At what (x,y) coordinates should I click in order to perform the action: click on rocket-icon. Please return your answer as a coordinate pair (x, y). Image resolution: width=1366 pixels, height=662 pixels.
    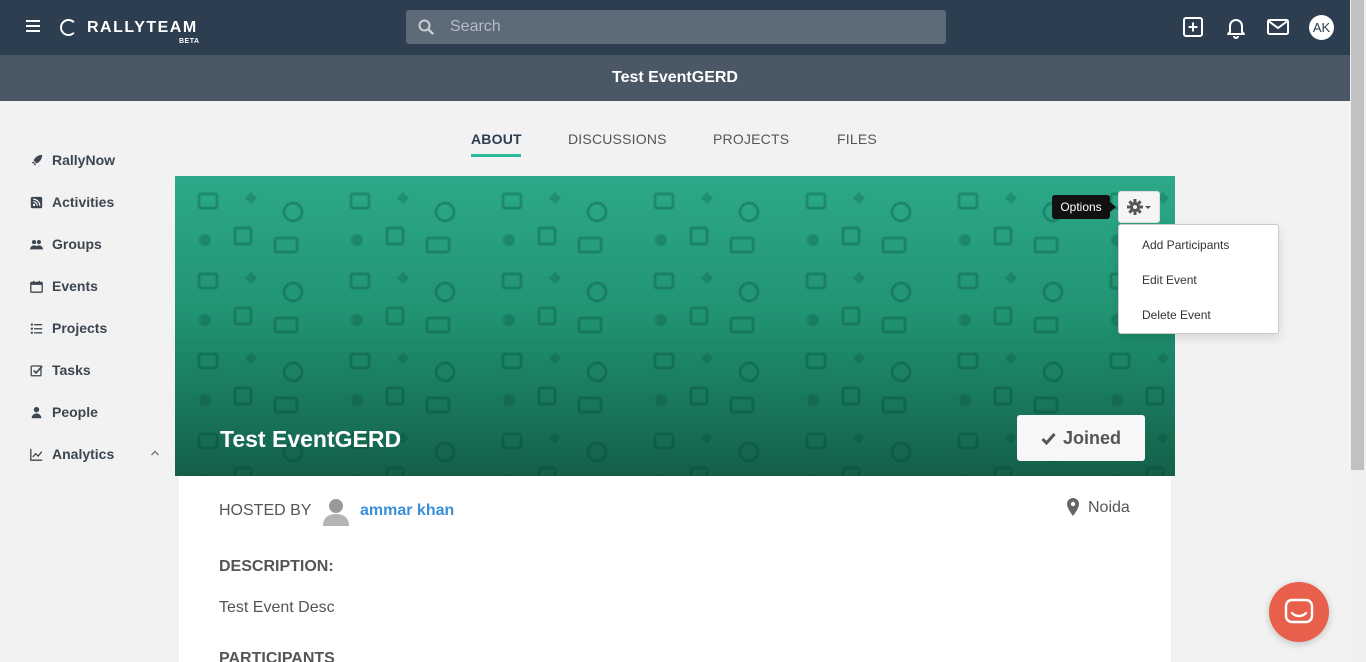
    Looking at the image, I should click on (37, 160).